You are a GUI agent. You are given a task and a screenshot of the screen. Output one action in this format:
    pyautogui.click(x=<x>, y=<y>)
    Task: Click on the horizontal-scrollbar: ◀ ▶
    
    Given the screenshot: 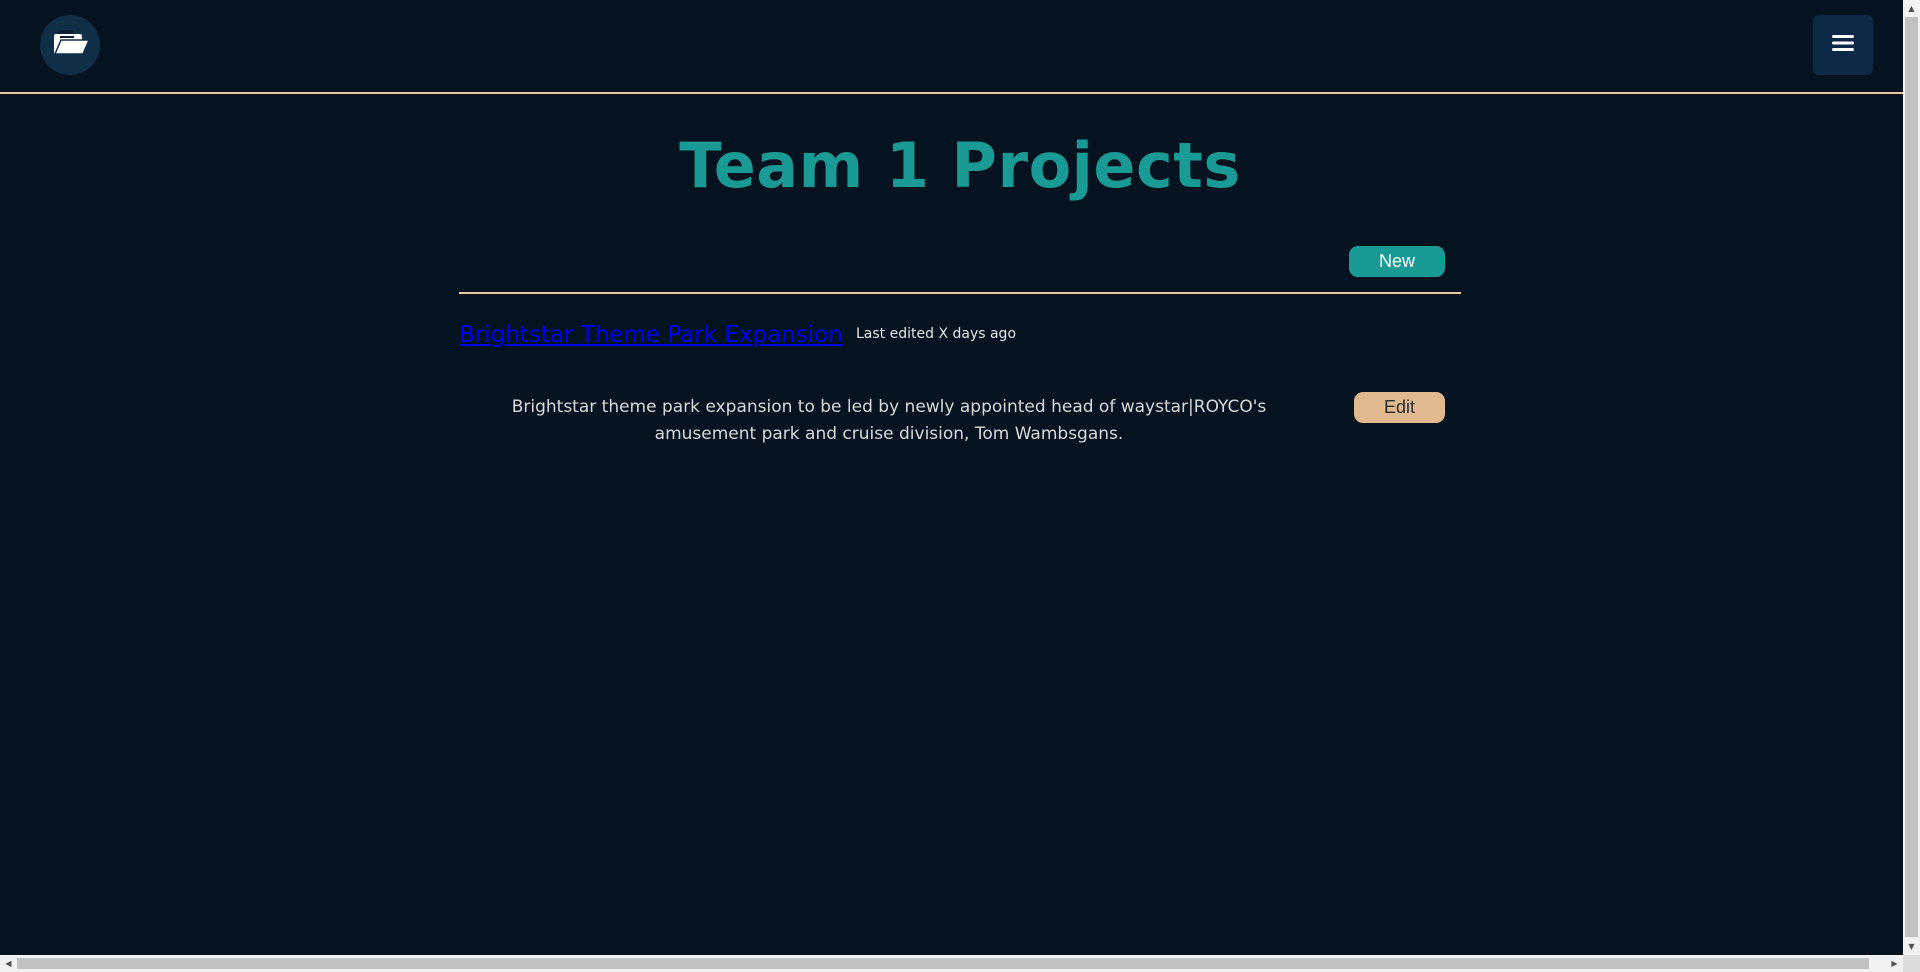 What is the action you would take?
    pyautogui.click(x=951, y=963)
    